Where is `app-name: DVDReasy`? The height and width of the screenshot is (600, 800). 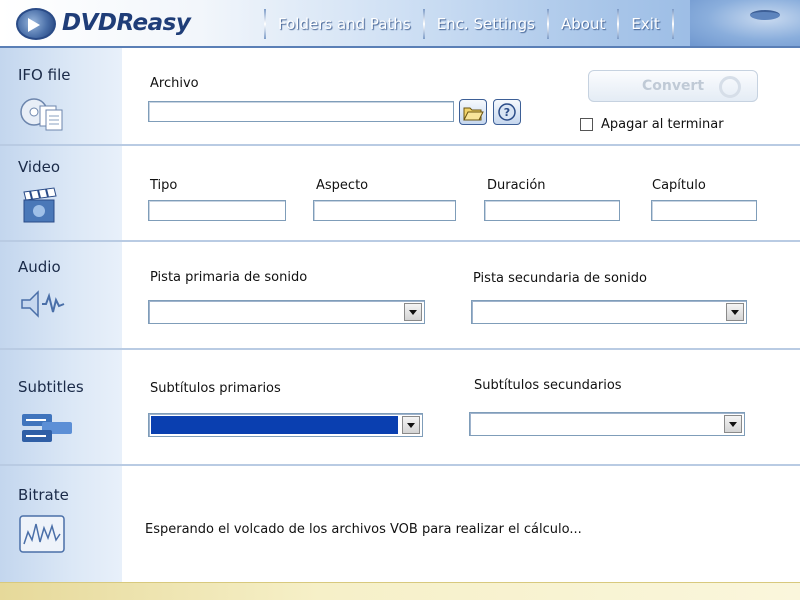
app-name: DVDReasy is located at coordinates (126, 23).